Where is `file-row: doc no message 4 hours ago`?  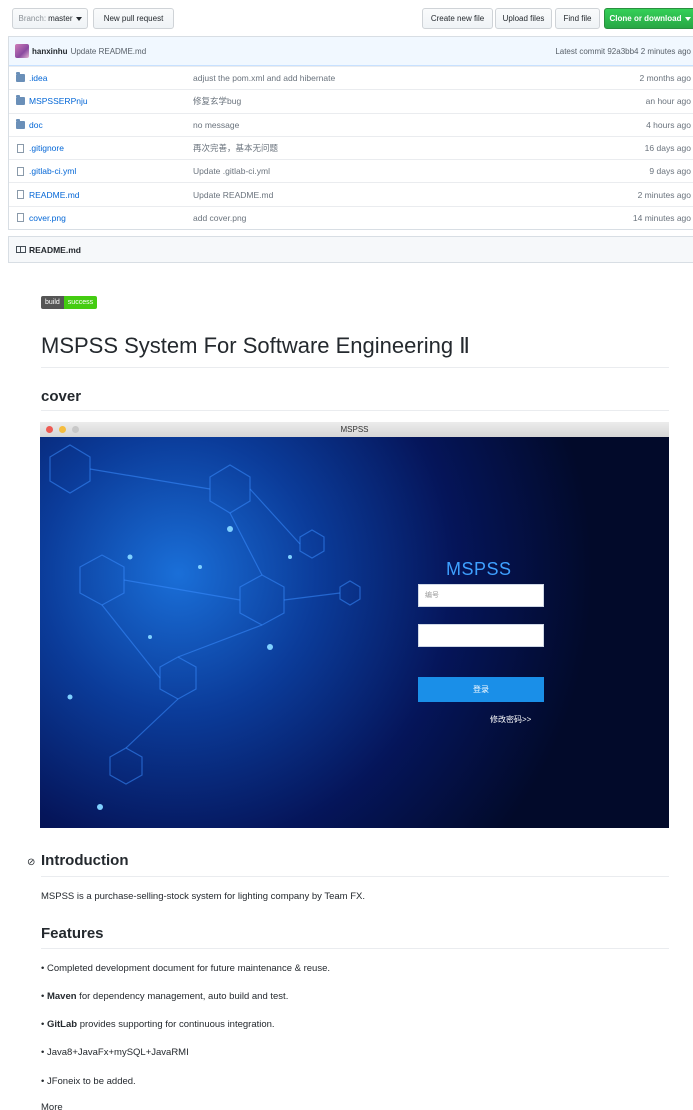
file-row: doc no message 4 hours ago is located at coordinates (351, 124).